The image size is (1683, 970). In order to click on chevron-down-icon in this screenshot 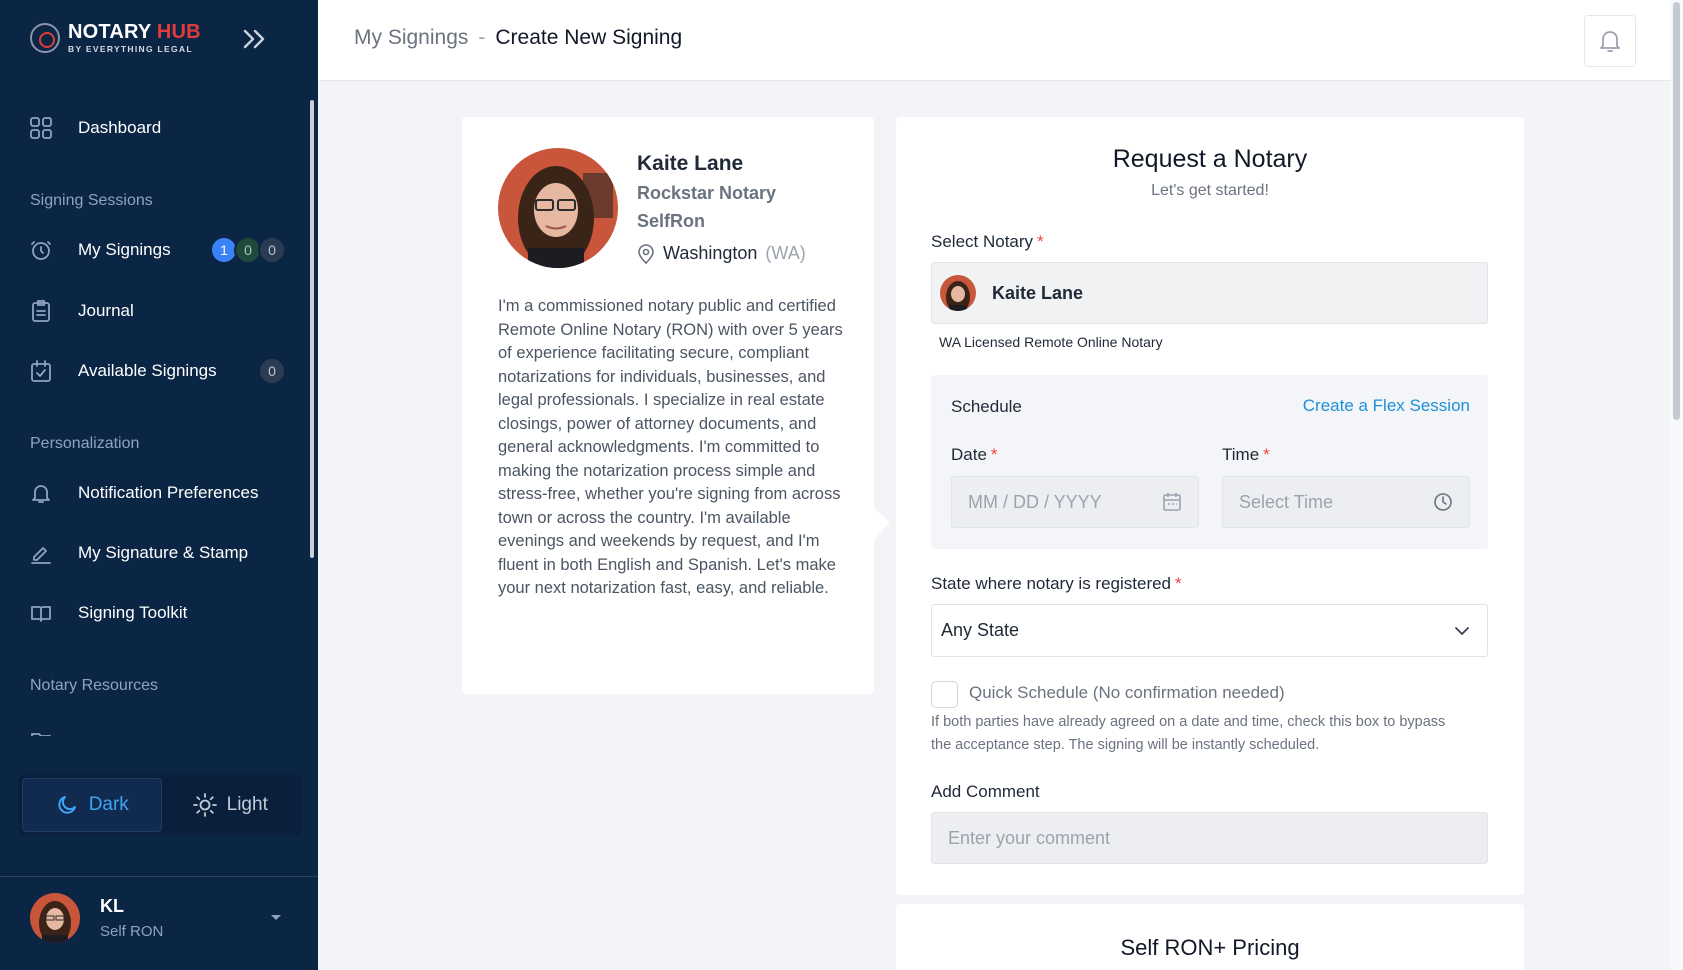, I will do `click(1462, 631)`.